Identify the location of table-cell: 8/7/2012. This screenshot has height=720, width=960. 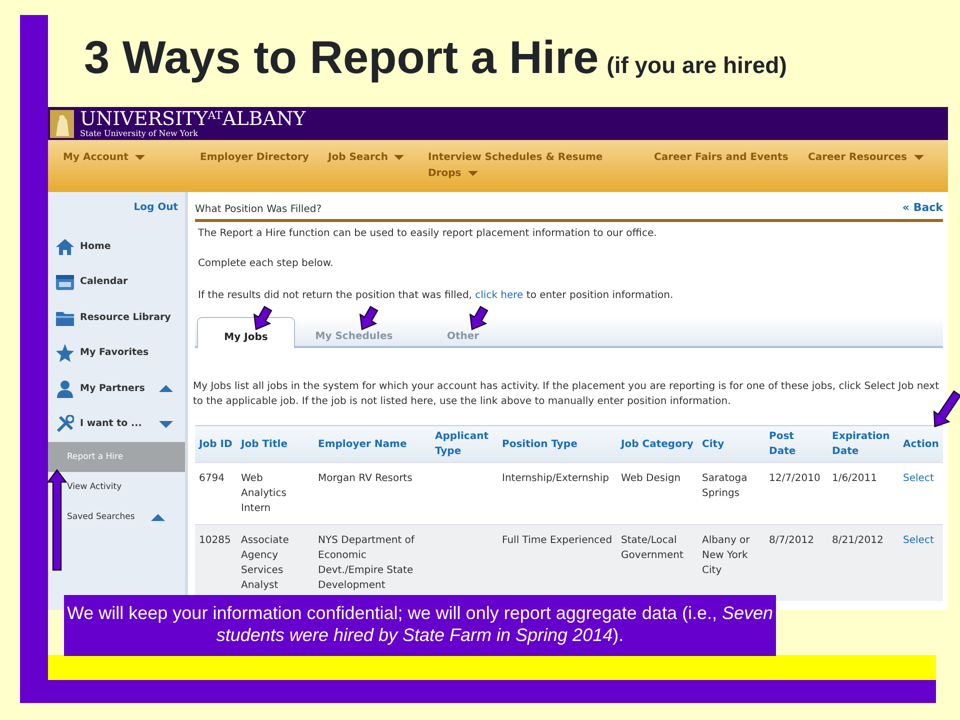
(796, 562).